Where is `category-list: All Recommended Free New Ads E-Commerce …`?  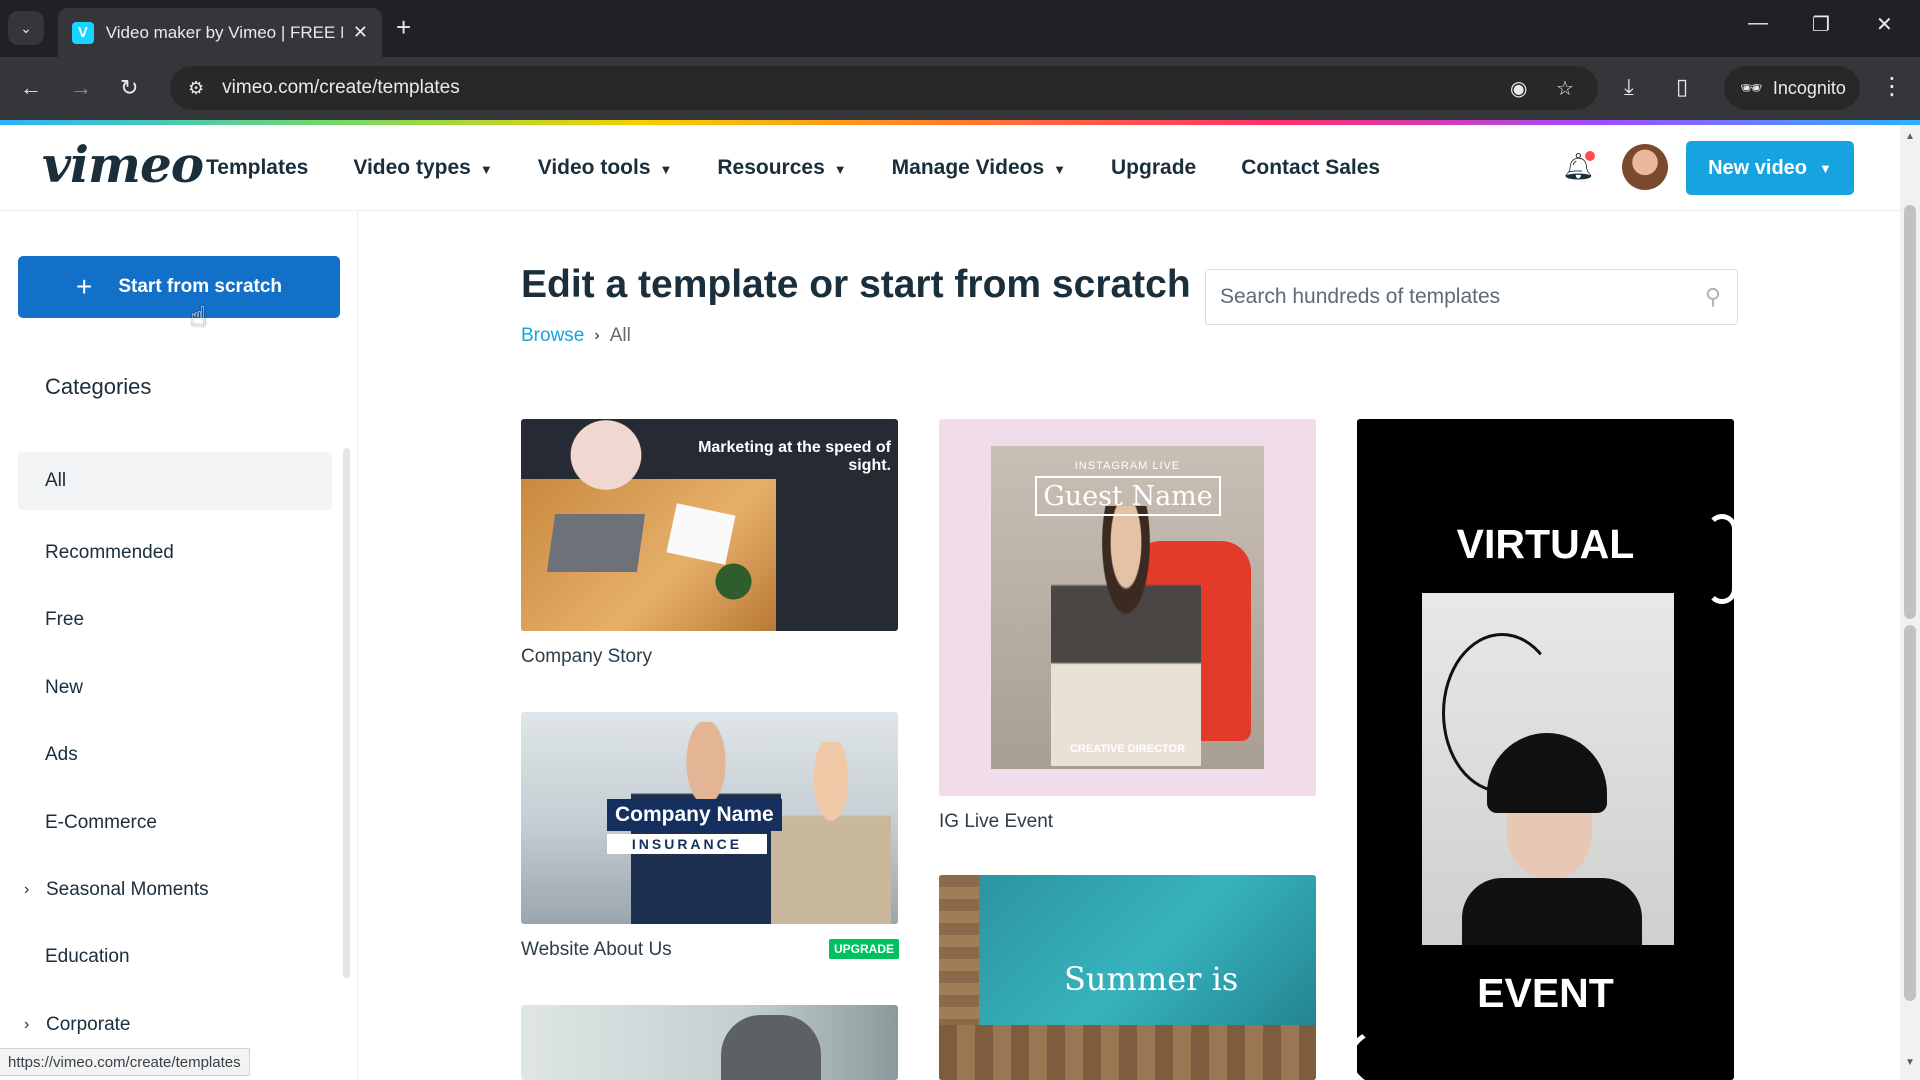 category-list: All Recommended Free New Ads E-Commerce … is located at coordinates (175, 755).